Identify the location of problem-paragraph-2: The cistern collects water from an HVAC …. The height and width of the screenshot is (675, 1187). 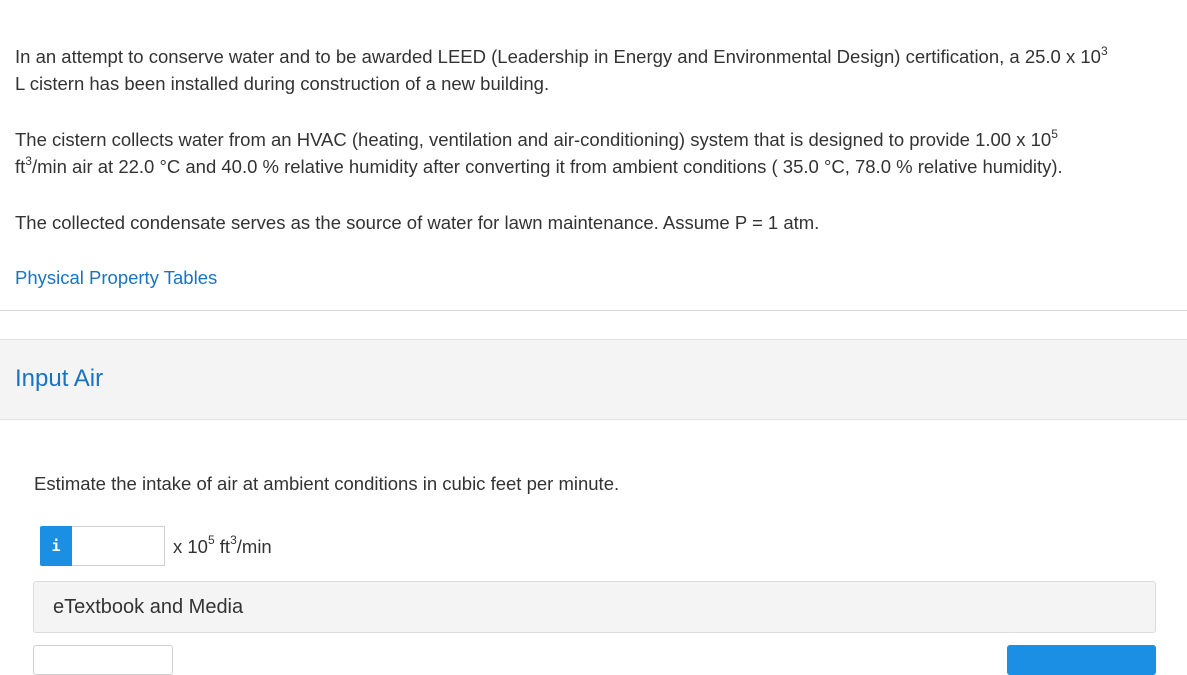
(595, 153).